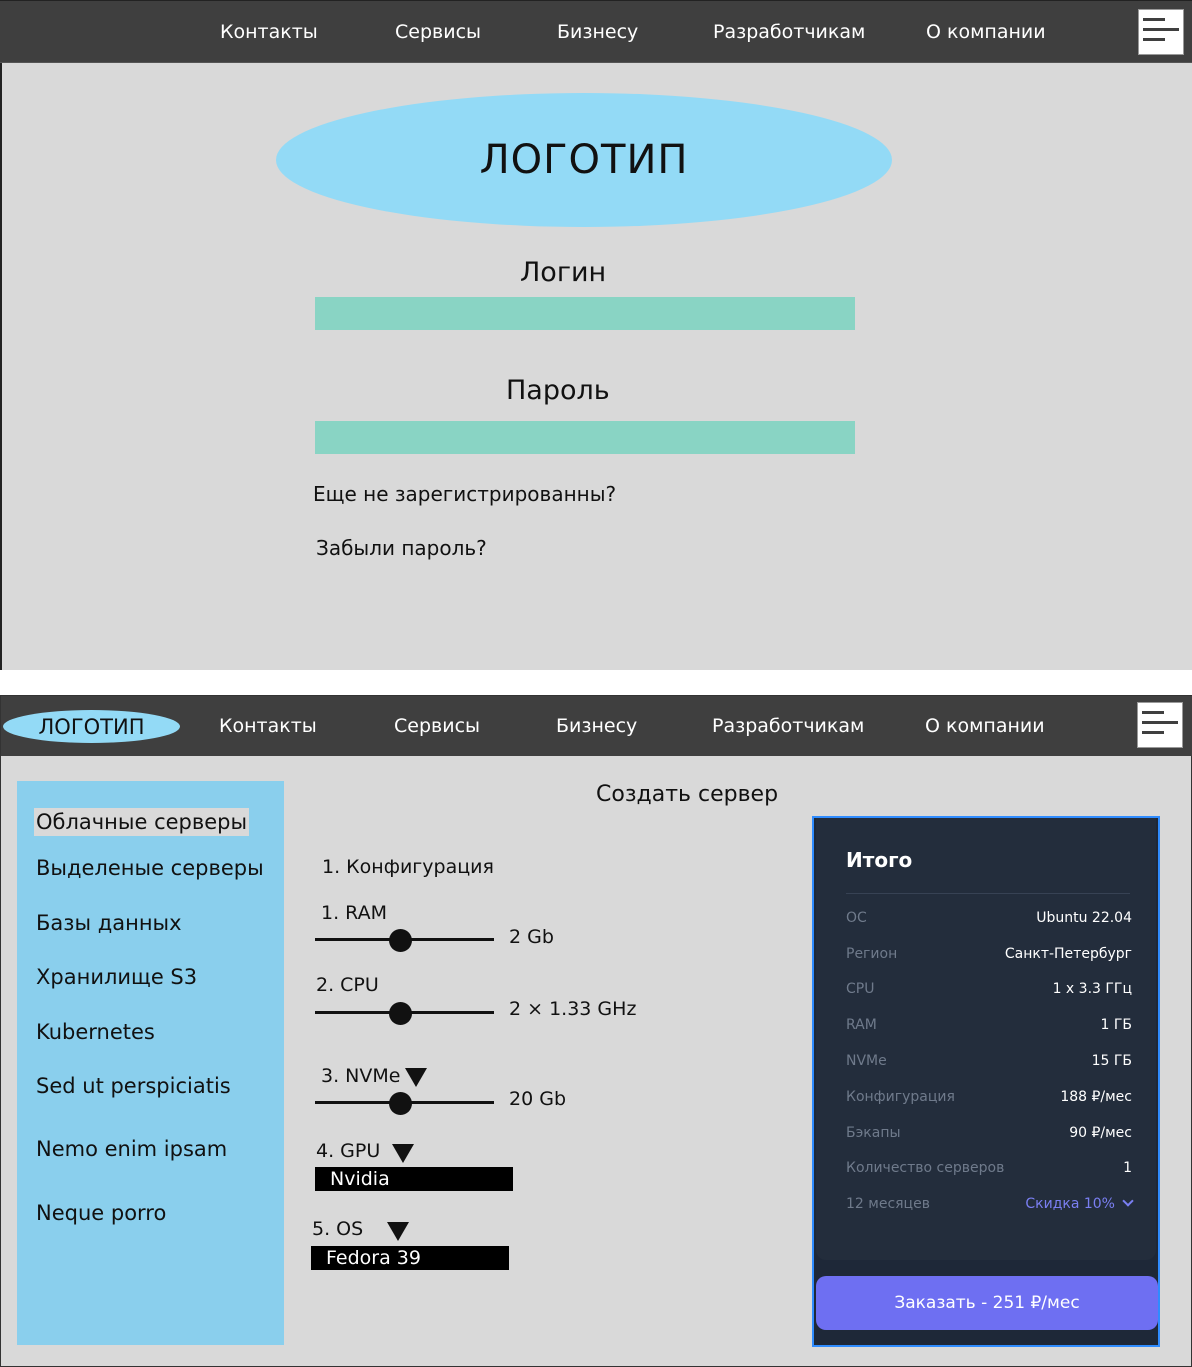 Image resolution: width=1192 pixels, height=1367 pixels. Describe the element at coordinates (400, 1103) in the screenshot. I see `nvme-slider-handle` at that location.